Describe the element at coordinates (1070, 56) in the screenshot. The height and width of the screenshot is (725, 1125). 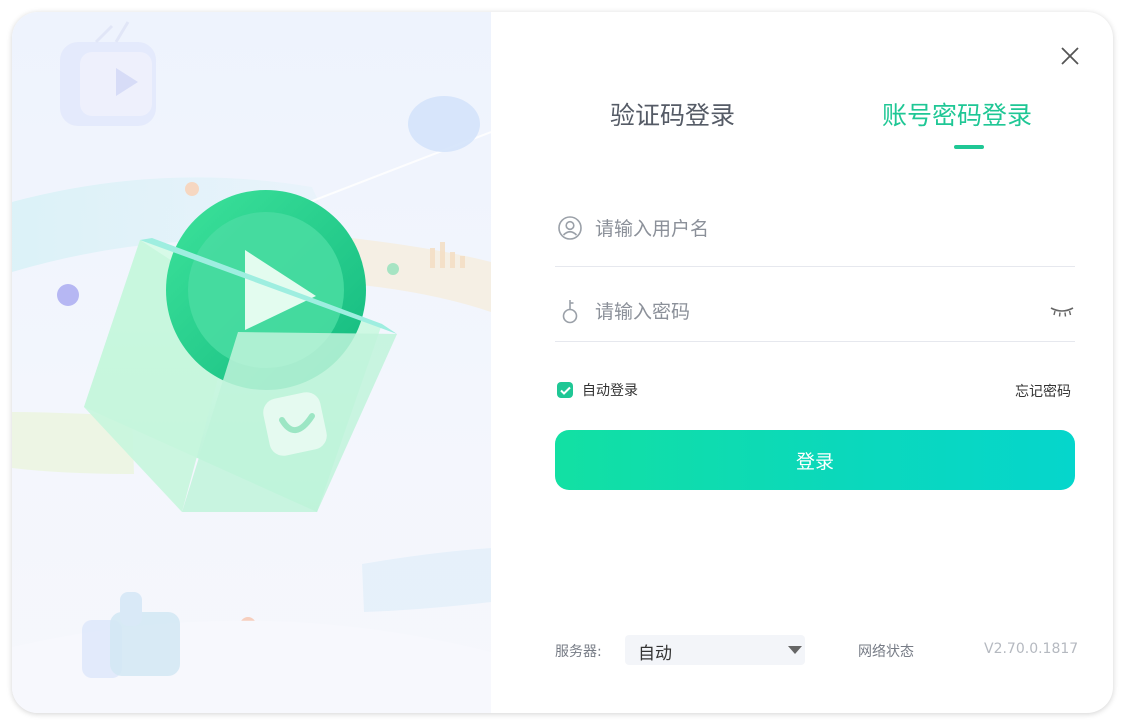
I see `close-icon` at that location.